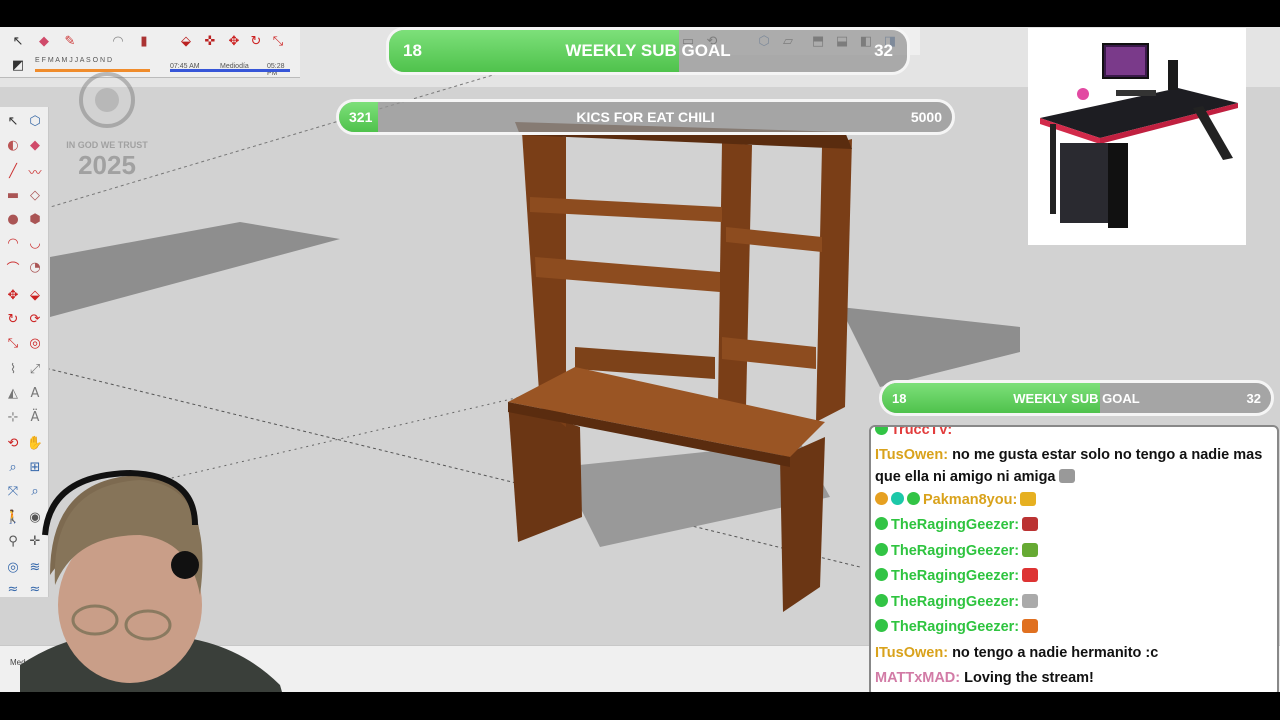  What do you see at coordinates (13, 417) in the screenshot?
I see `axes-tool-icon: ⊹` at bounding box center [13, 417].